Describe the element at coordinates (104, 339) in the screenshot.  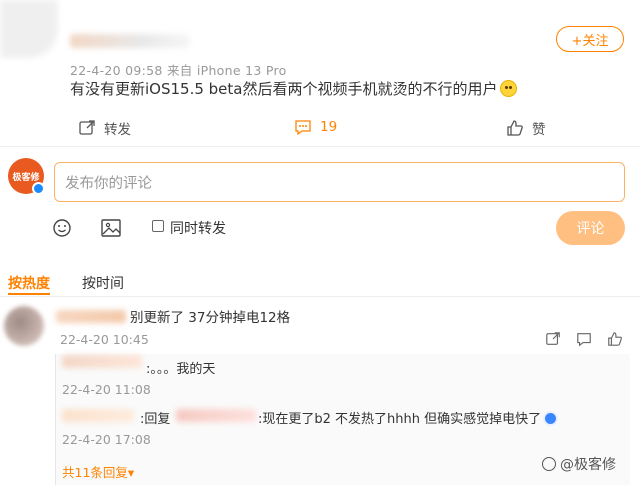
I see `comment-time: 22-4-20 10:45` at that location.